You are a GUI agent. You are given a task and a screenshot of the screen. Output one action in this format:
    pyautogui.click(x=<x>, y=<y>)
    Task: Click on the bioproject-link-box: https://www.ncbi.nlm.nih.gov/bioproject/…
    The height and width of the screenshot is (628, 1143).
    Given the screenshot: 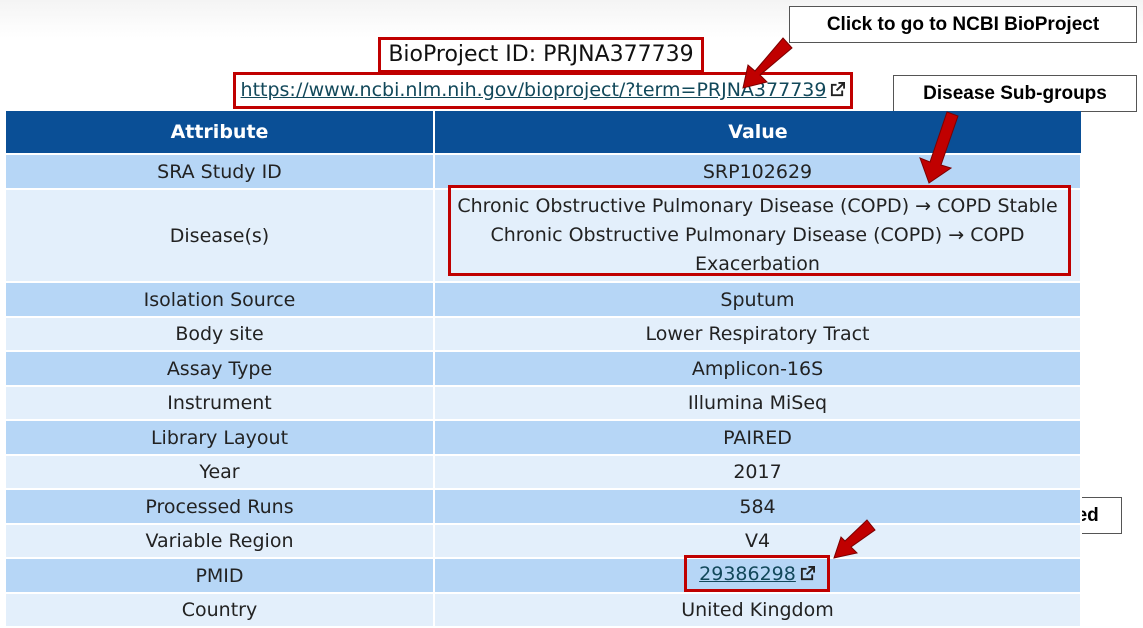 What is the action you would take?
    pyautogui.click(x=543, y=90)
    